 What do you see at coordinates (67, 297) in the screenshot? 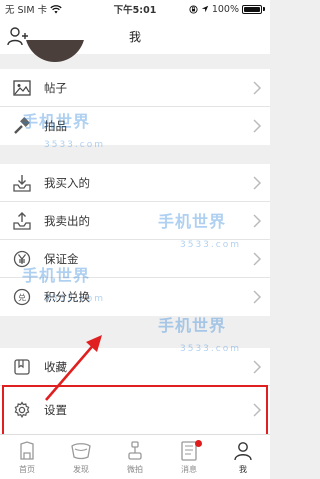
I see `menu-item-label: 积分兑换` at bounding box center [67, 297].